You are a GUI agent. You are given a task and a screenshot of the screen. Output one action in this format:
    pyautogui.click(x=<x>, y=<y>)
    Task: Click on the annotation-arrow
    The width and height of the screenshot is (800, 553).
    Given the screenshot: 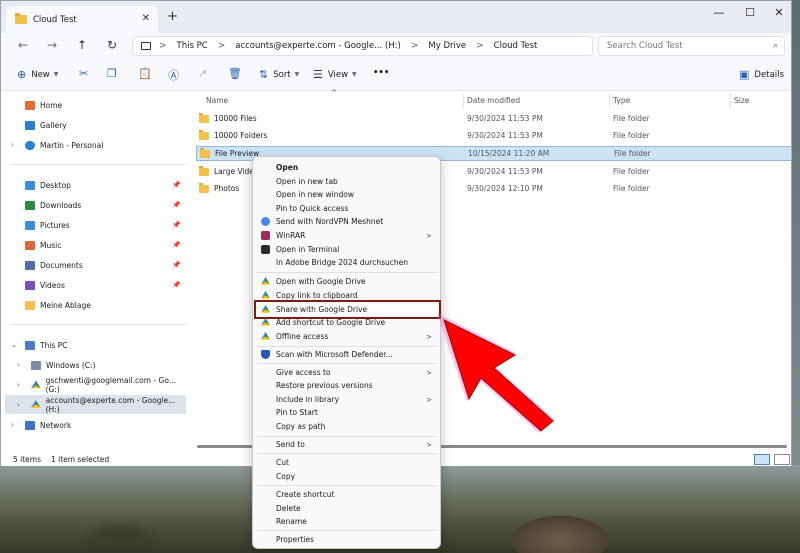 What is the action you would take?
    pyautogui.click(x=496, y=373)
    